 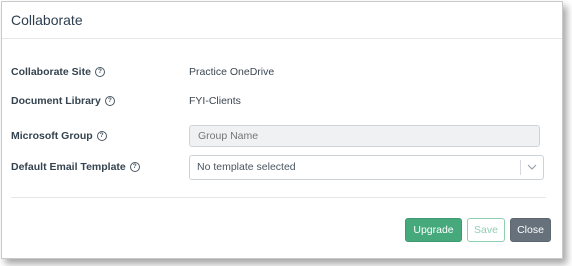 I want to click on email-template-selected-value: No template selected, so click(x=246, y=167).